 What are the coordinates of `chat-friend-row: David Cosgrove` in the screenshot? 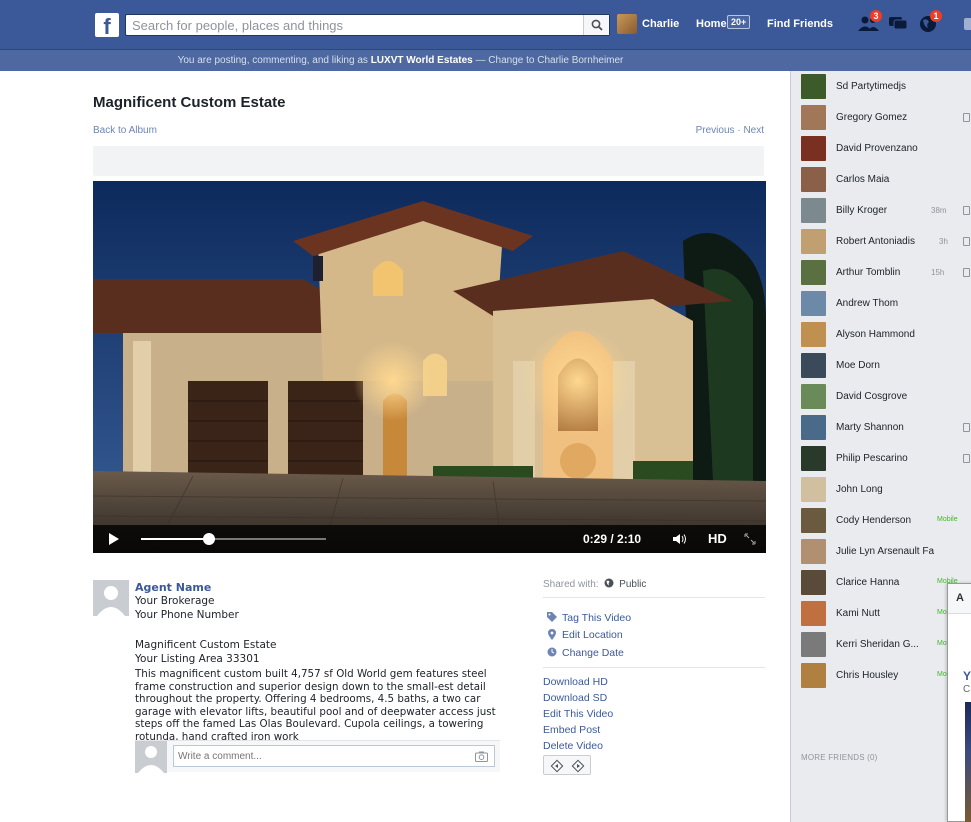 It's located at (881, 396).